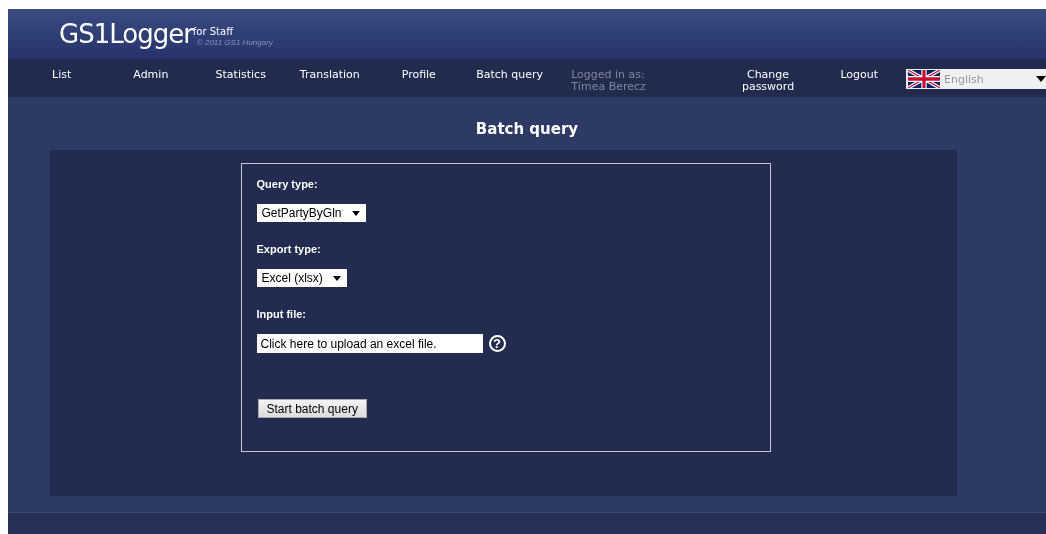 The image size is (1046, 534). I want to click on nav-link: Profile, so click(439, 75).